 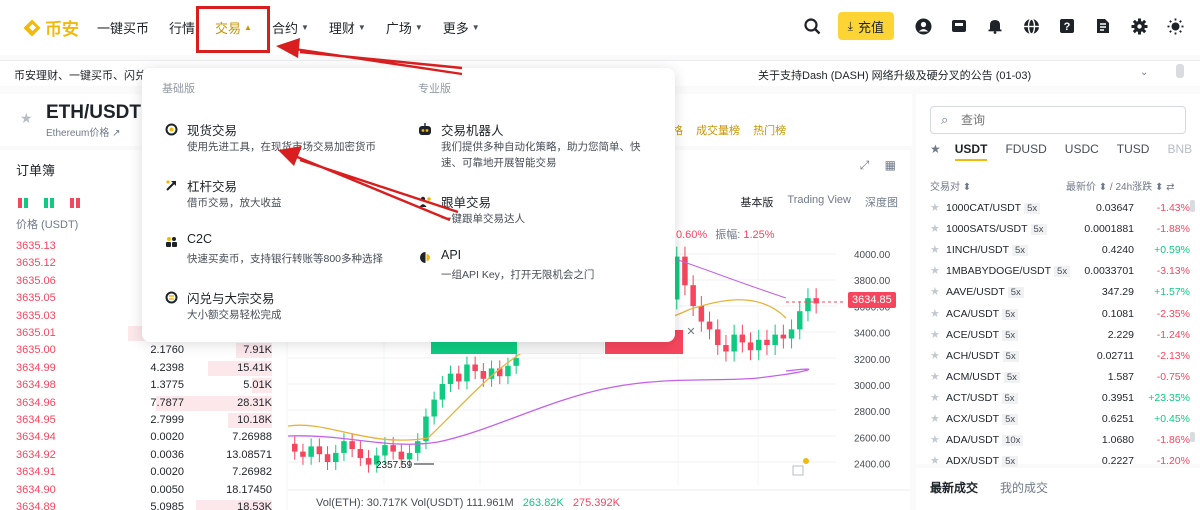 What do you see at coordinates (1031, 26) in the screenshot?
I see `globe-icon` at bounding box center [1031, 26].